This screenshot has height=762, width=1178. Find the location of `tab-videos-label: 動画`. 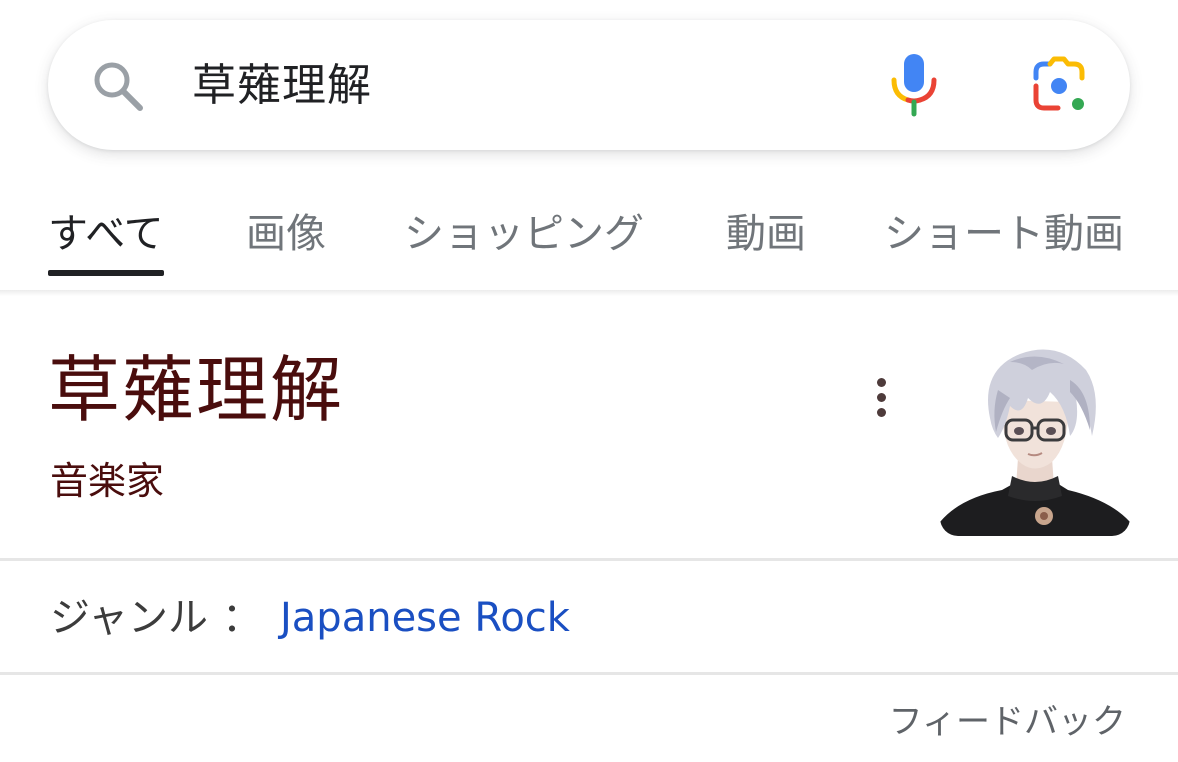

tab-videos-label: 動画 is located at coordinates (766, 234).